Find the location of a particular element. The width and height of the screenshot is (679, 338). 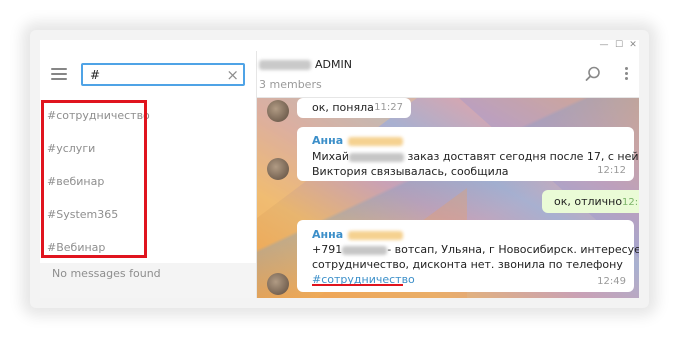

members-count: 3 members is located at coordinates (290, 84).